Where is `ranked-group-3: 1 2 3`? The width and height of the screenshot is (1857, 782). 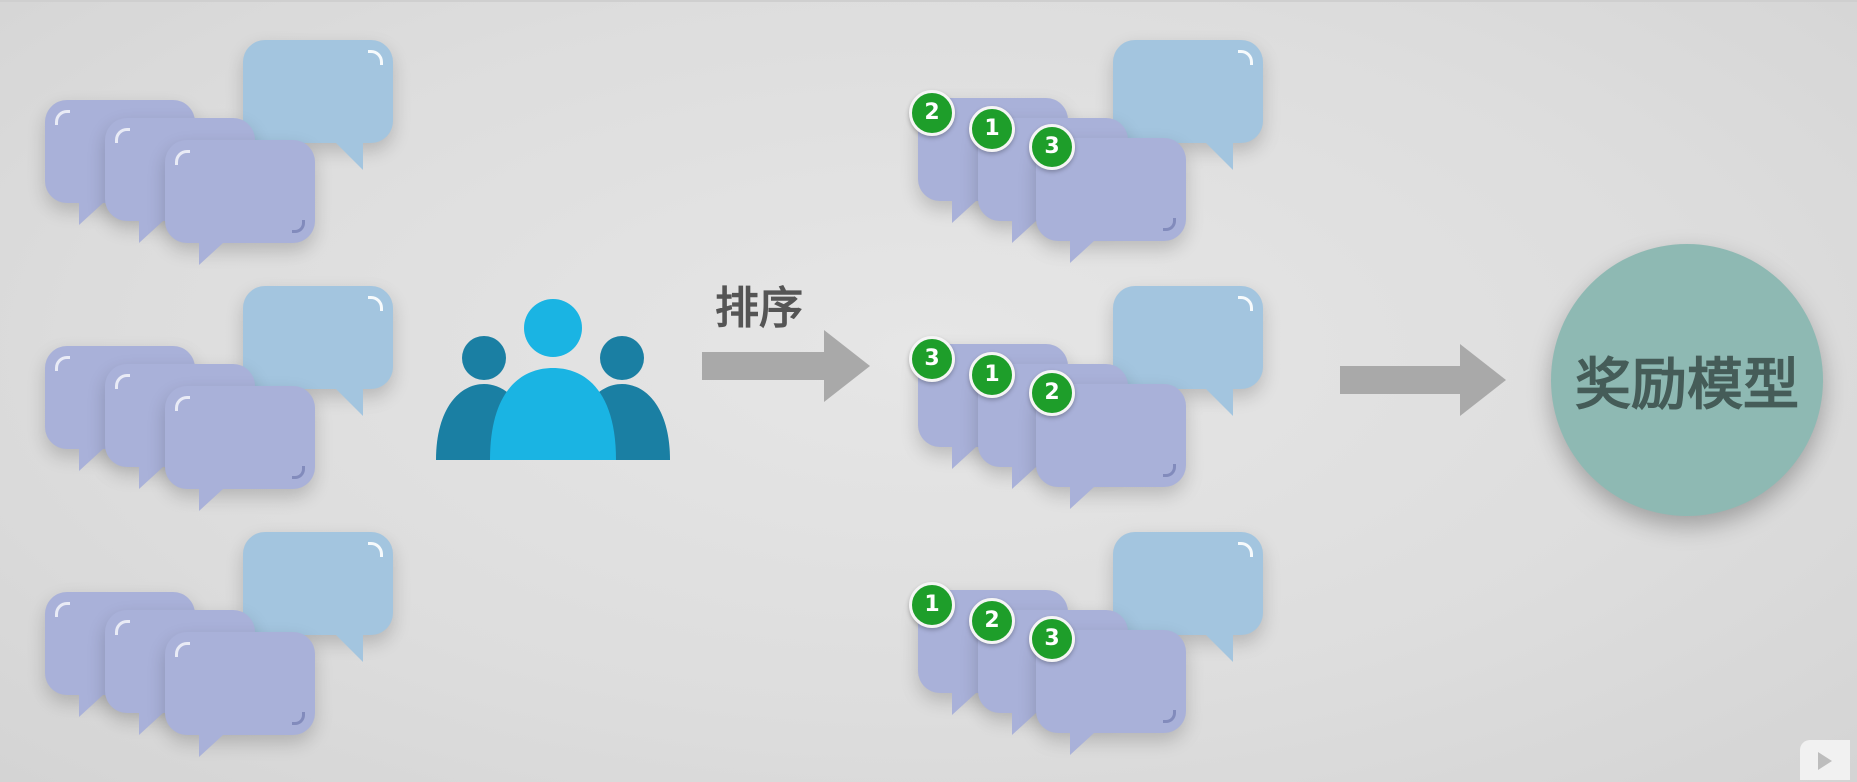
ranked-group-3: 1 2 3 is located at coordinates (1093, 647).